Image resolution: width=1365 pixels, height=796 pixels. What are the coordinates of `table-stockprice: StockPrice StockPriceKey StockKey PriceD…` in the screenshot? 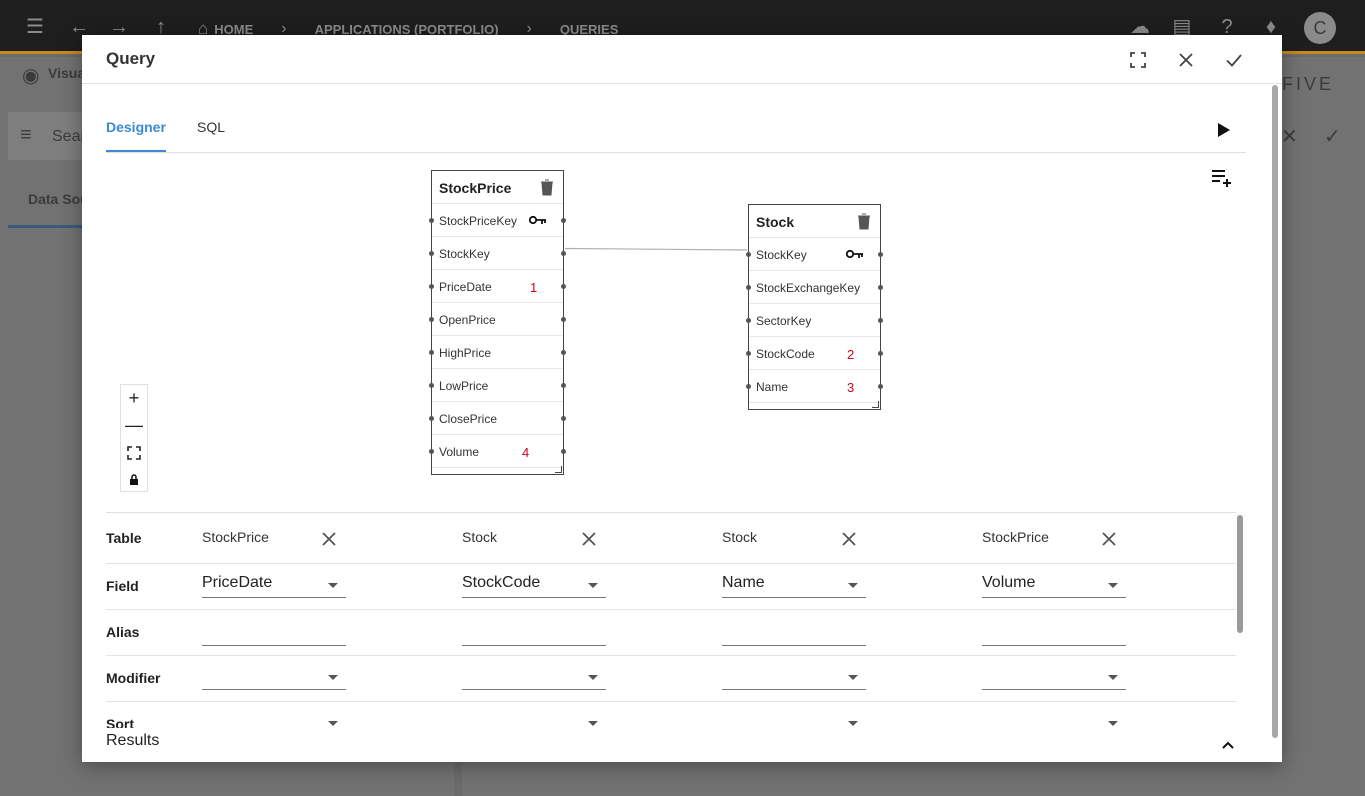 It's located at (497, 322).